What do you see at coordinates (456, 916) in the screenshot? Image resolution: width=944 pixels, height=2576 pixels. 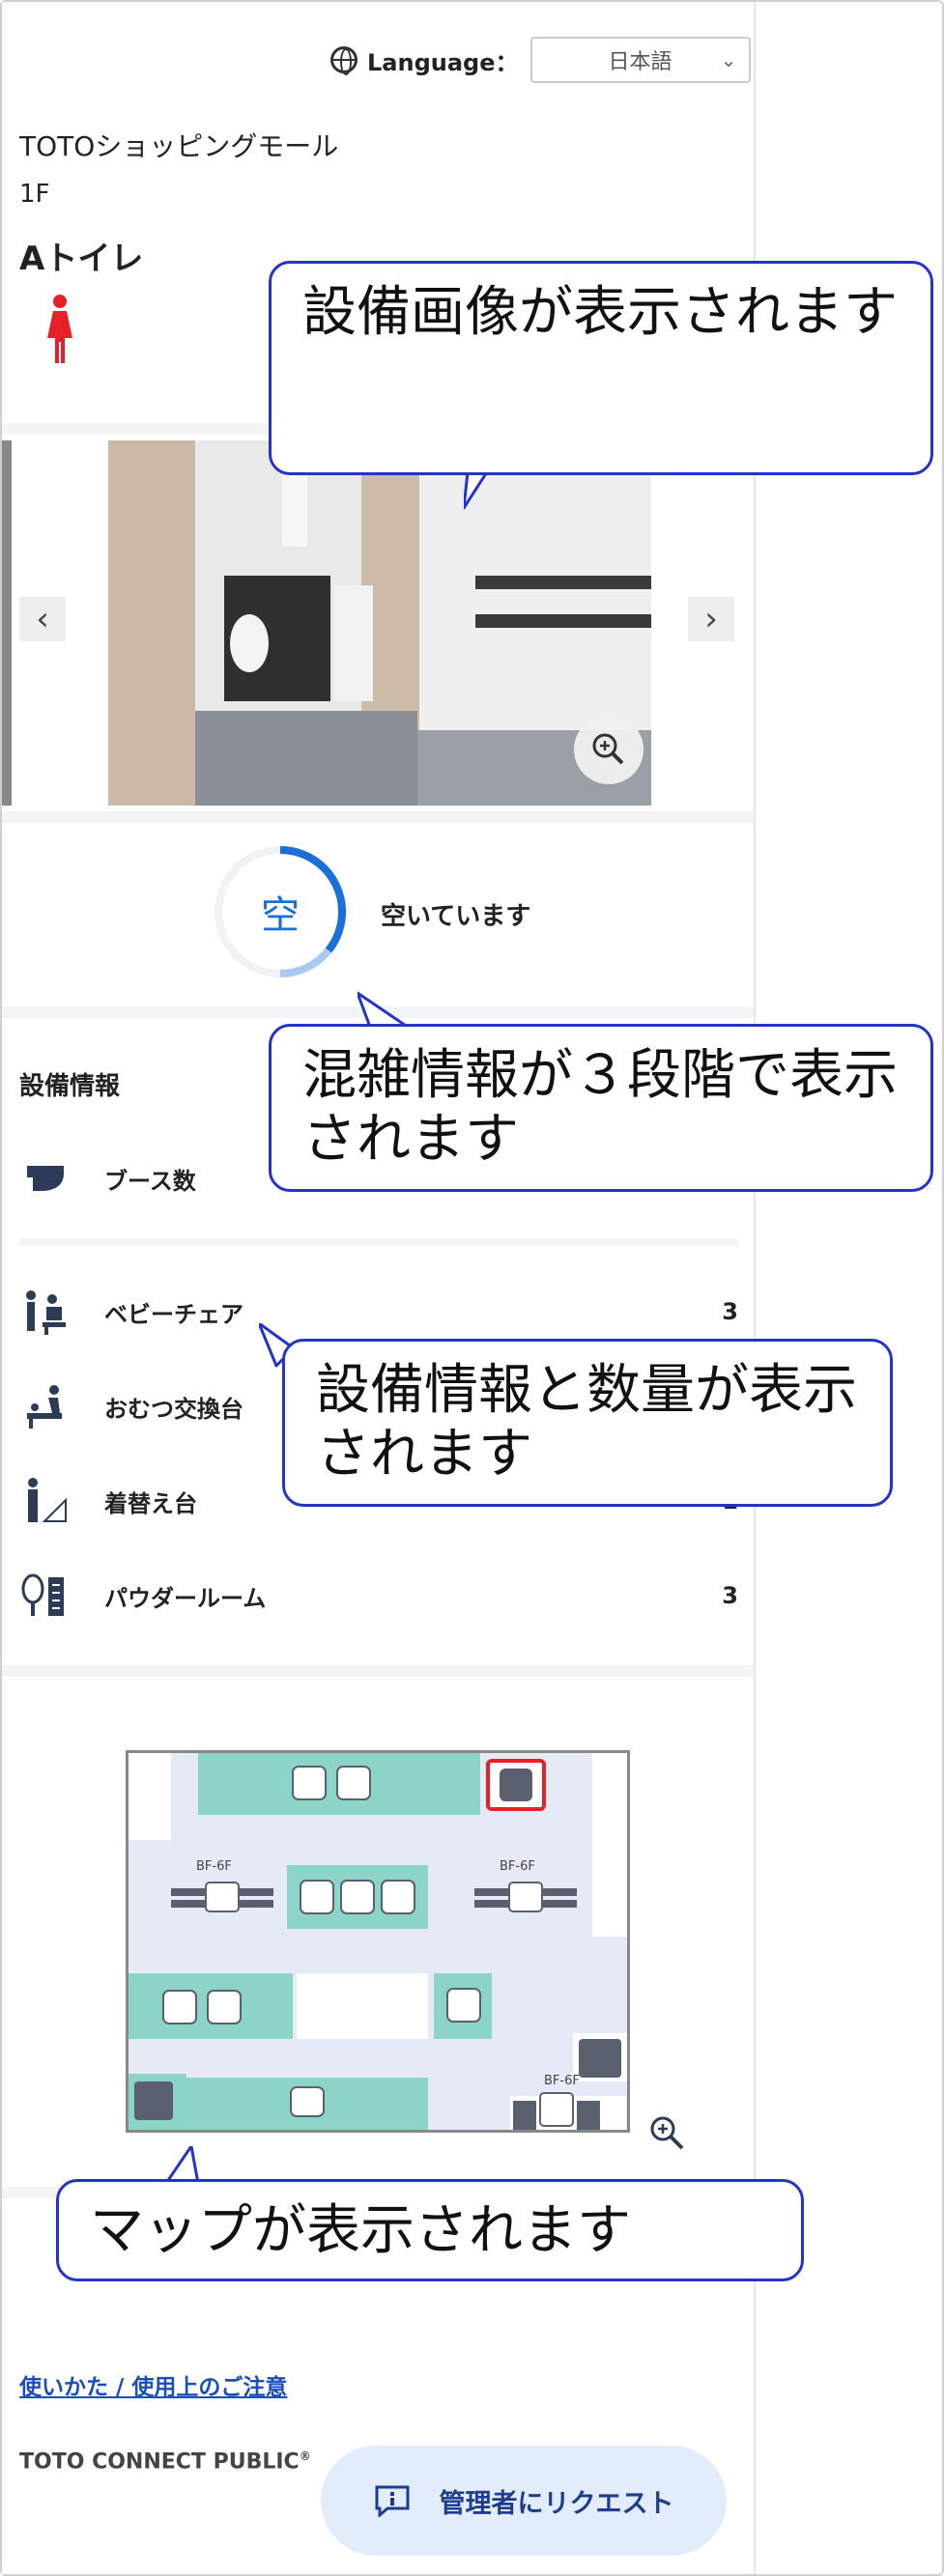 I see `congestion-status-text: 空いています` at bounding box center [456, 916].